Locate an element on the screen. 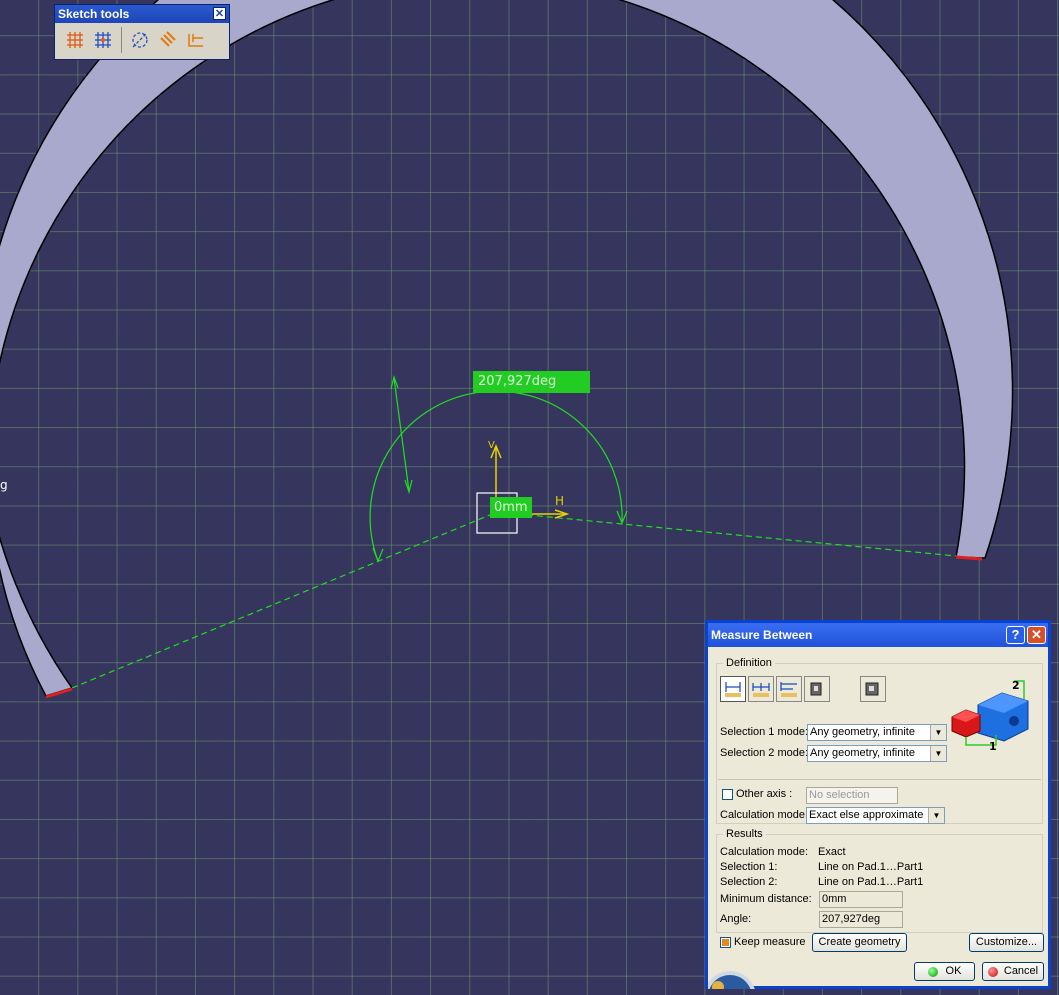 This screenshot has height=995, width=1059. results-group-title: Results is located at coordinates (744, 834).